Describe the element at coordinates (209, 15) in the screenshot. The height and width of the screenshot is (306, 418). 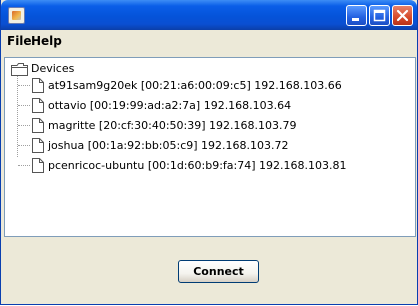
I see `title-bar` at that location.